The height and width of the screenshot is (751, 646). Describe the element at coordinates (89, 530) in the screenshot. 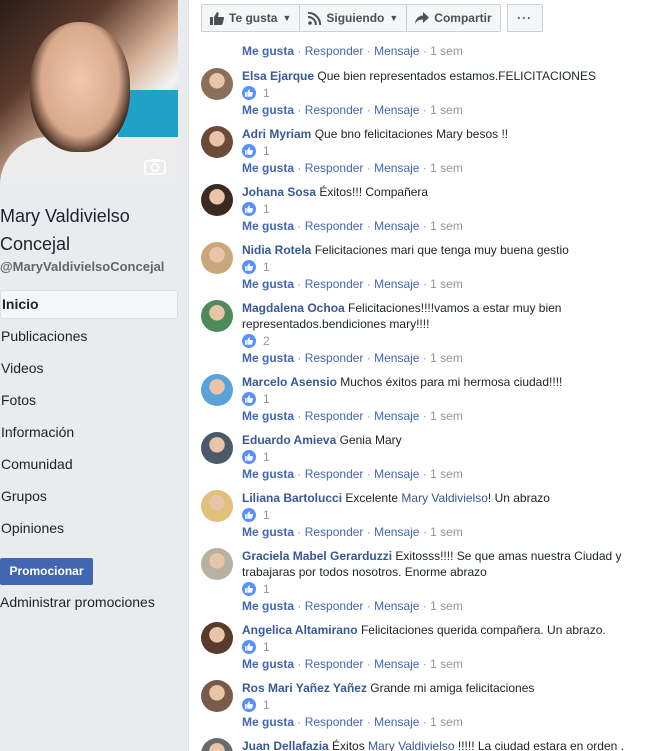

I see `nav-item-opiniones: Opiniones` at that location.